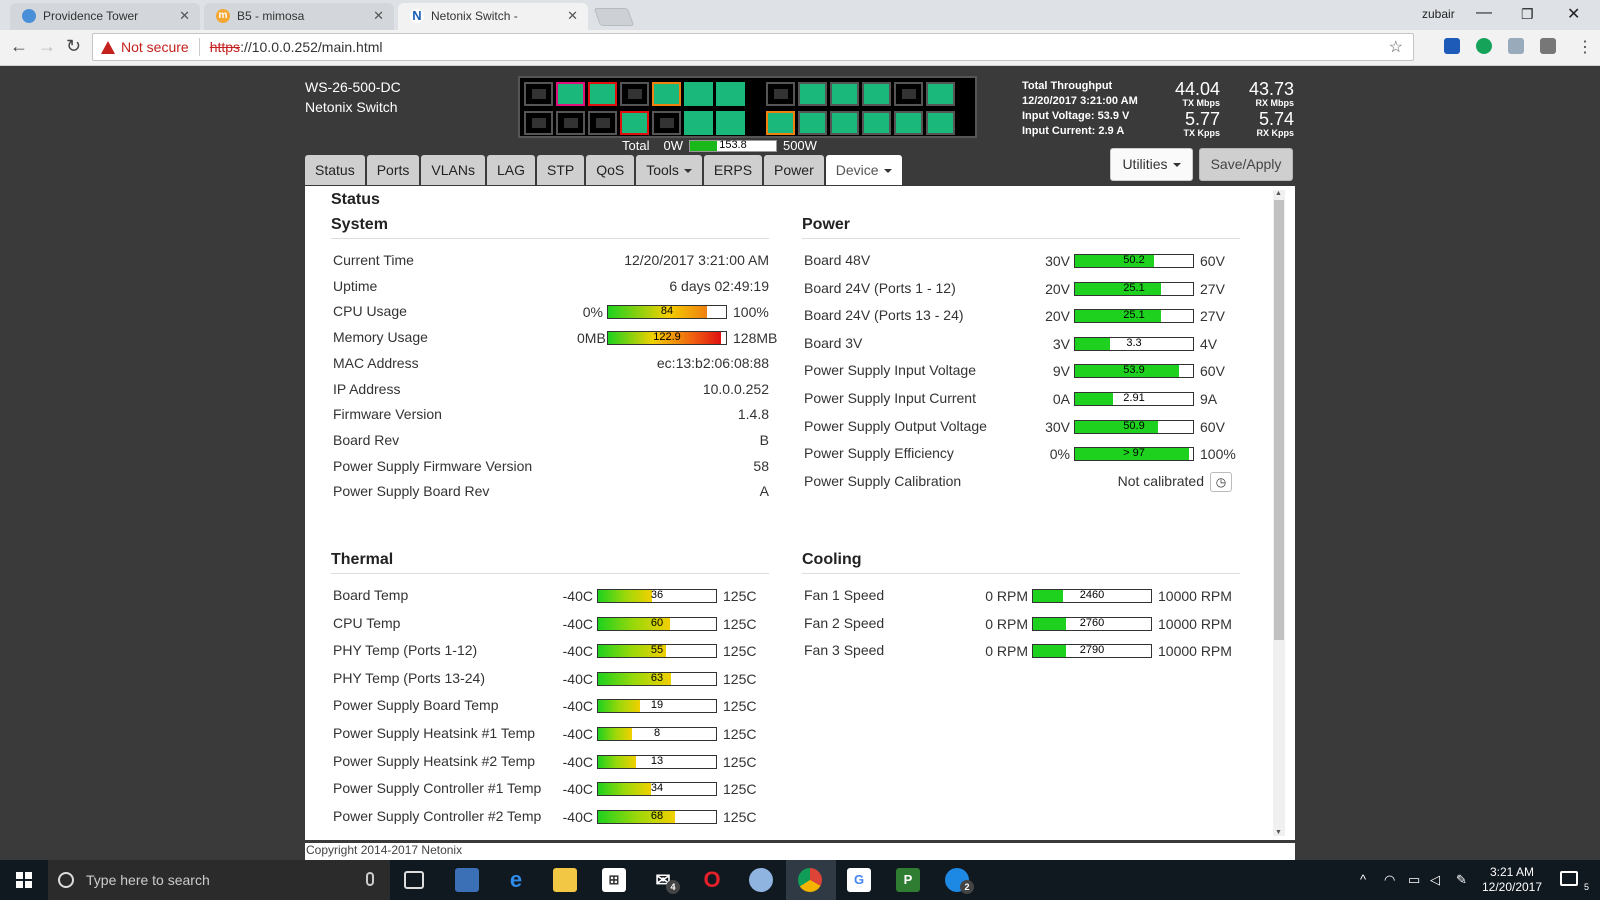 The height and width of the screenshot is (900, 1600). Describe the element at coordinates (219, 880) in the screenshot. I see `taskbar-search: Type here to search` at that location.